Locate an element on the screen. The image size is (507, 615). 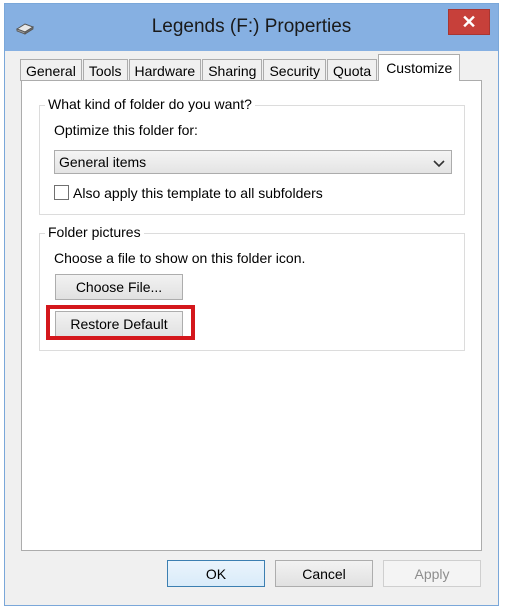
tab-general: General is located at coordinates (51, 70).